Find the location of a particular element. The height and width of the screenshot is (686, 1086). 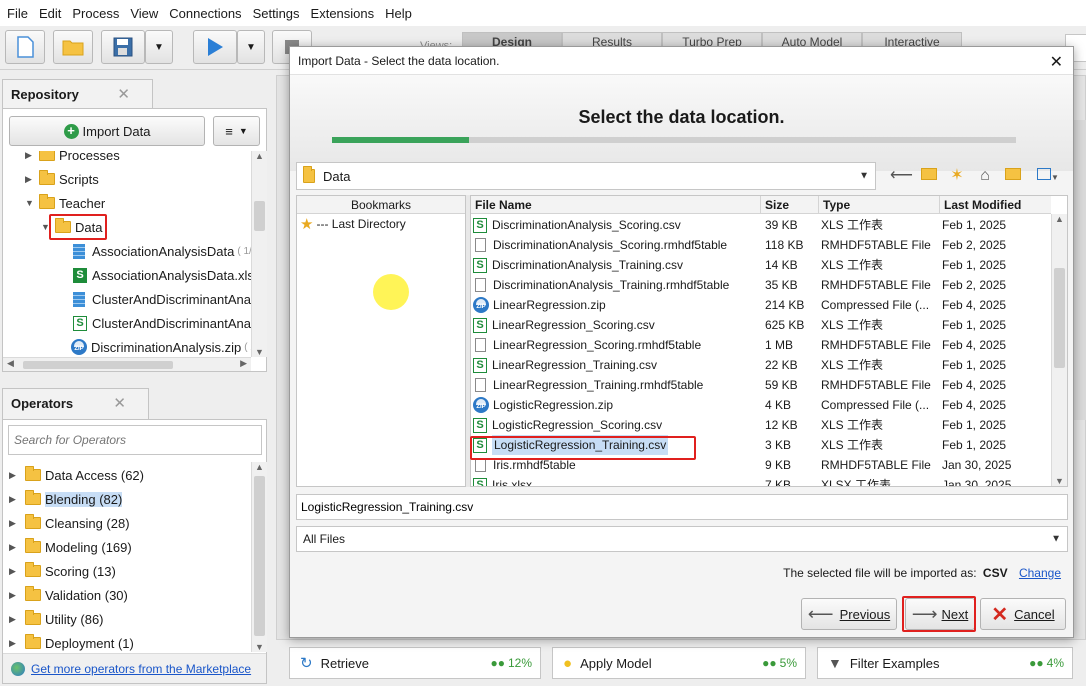

operator-group-data-access: ▶ Data Access (62) is located at coordinates (76, 475).